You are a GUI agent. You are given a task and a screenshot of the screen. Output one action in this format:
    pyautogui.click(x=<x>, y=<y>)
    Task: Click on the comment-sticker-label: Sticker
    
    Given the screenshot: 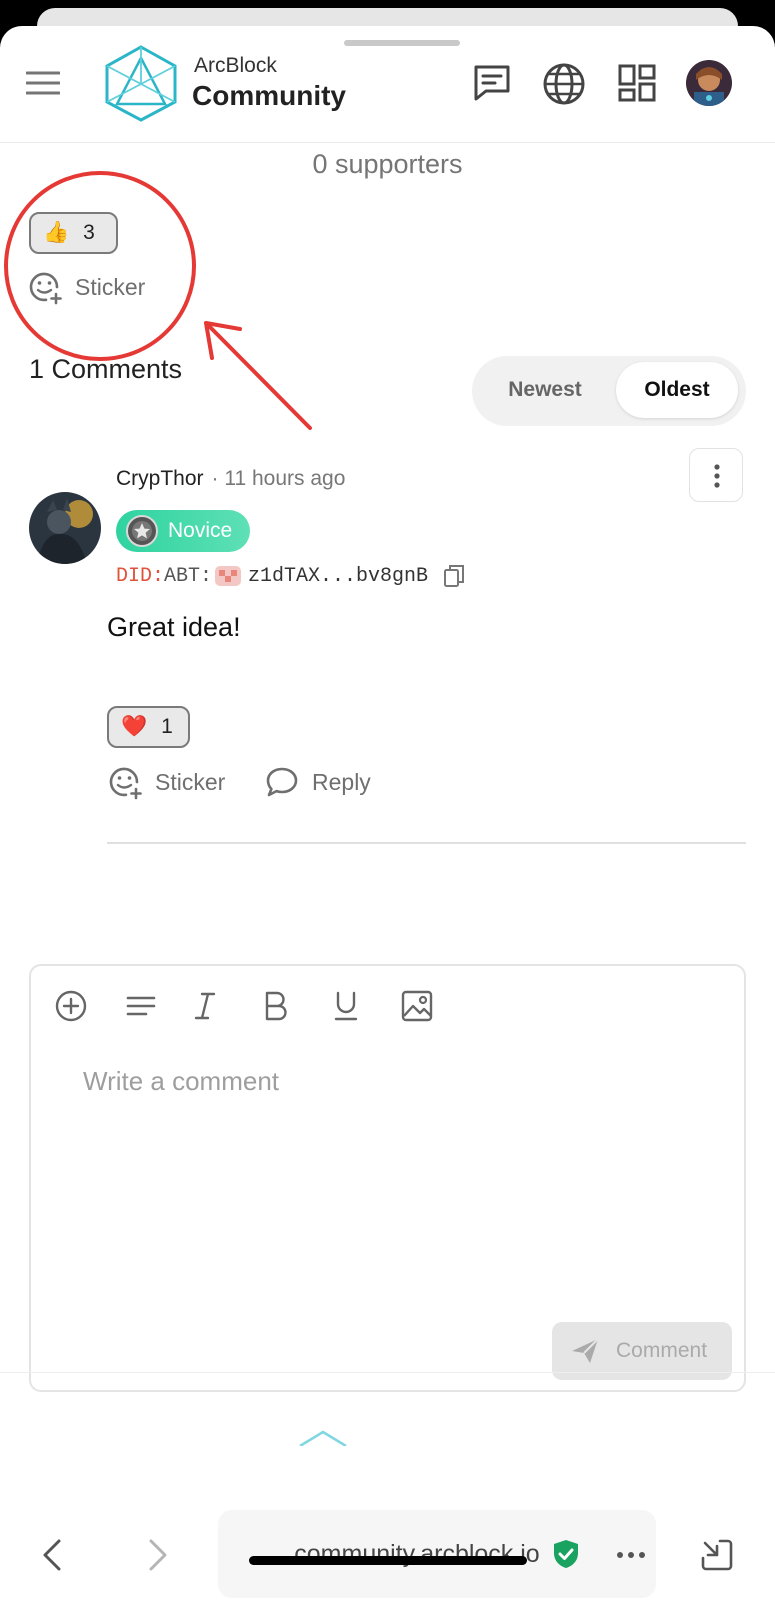 What is the action you would take?
    pyautogui.click(x=190, y=781)
    